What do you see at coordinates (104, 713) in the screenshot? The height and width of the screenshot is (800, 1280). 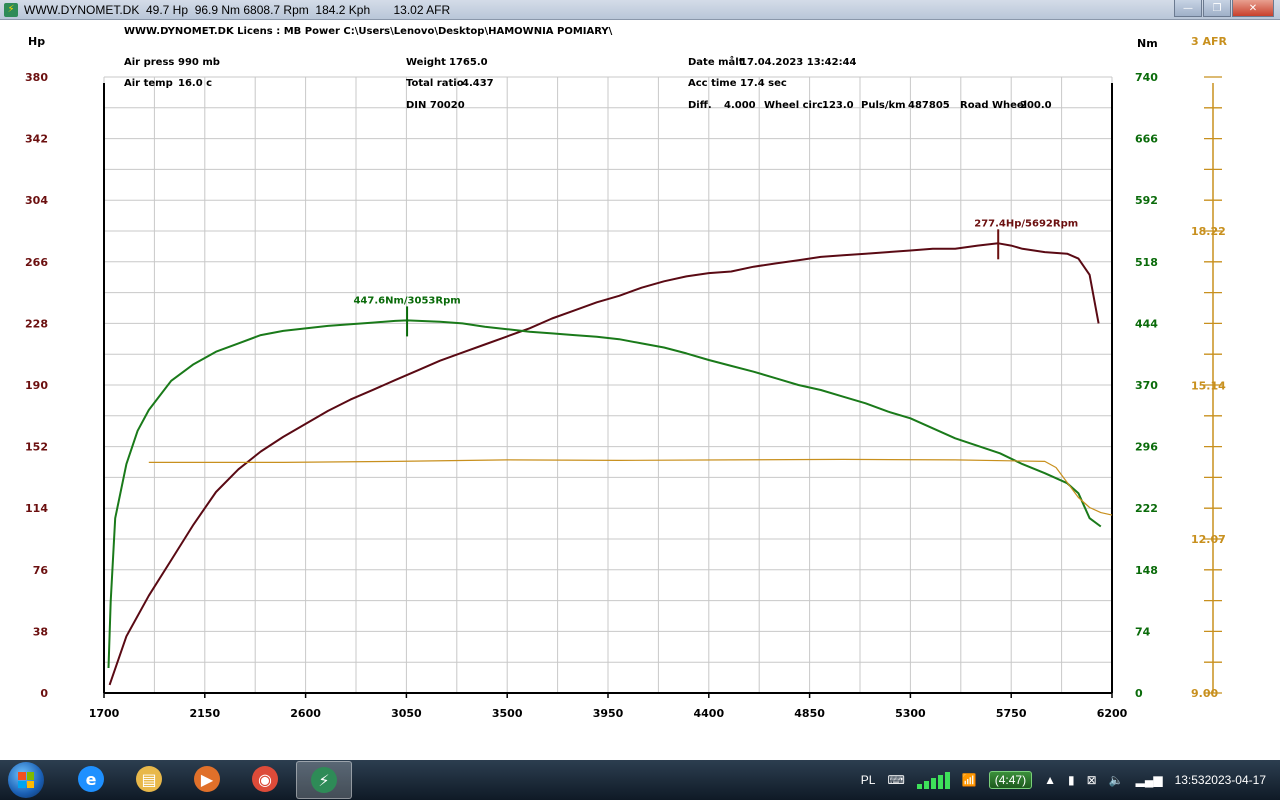 I see `x-tick-label: 1700` at bounding box center [104, 713].